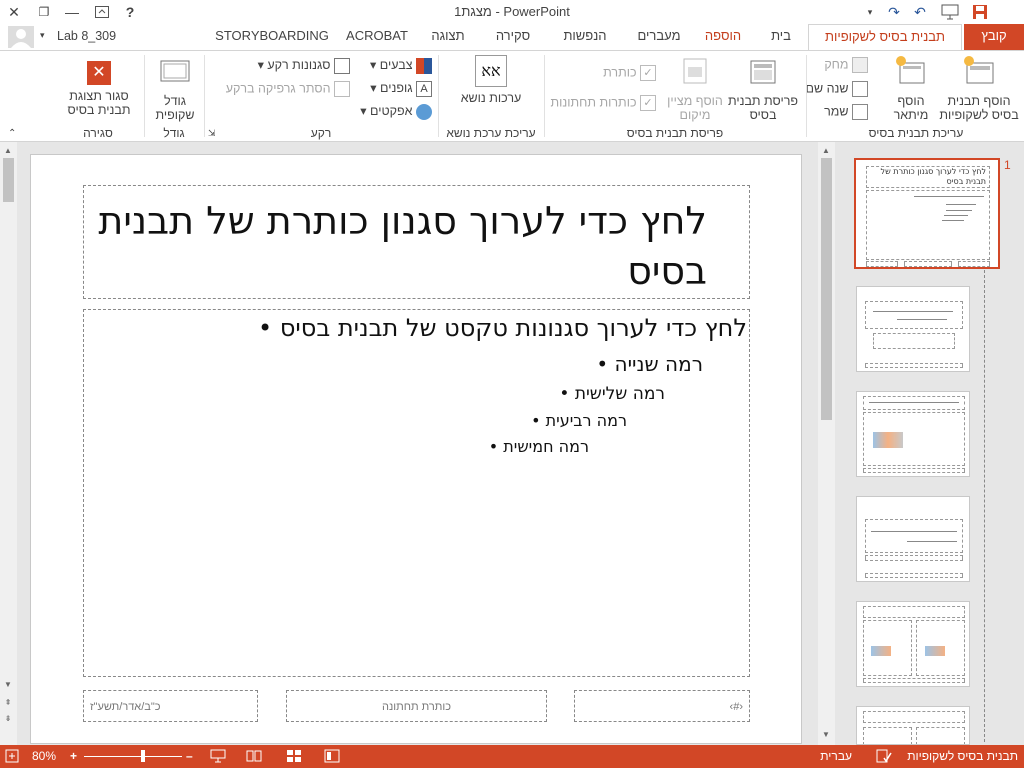 This screenshot has width=1024, height=768. What do you see at coordinates (920, 12) in the screenshot?
I see `undo-icon: ↶` at bounding box center [920, 12].